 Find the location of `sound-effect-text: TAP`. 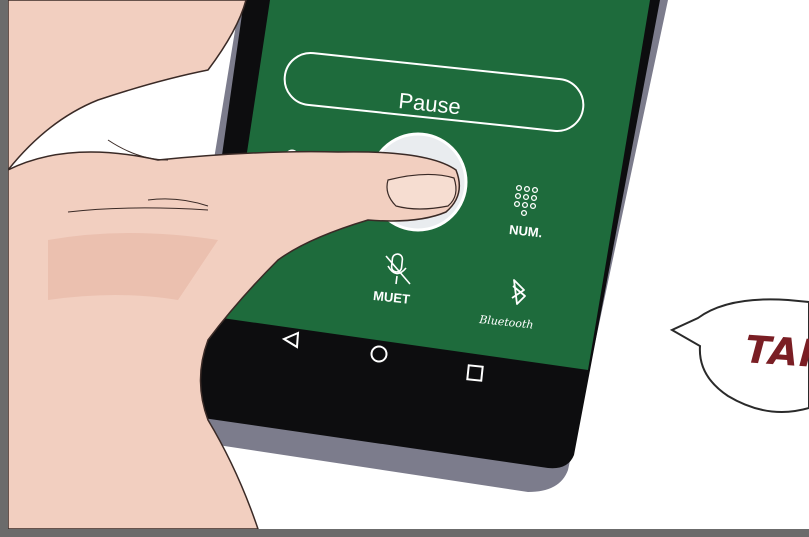

sound-effect-text: TAP is located at coordinates (776, 352).